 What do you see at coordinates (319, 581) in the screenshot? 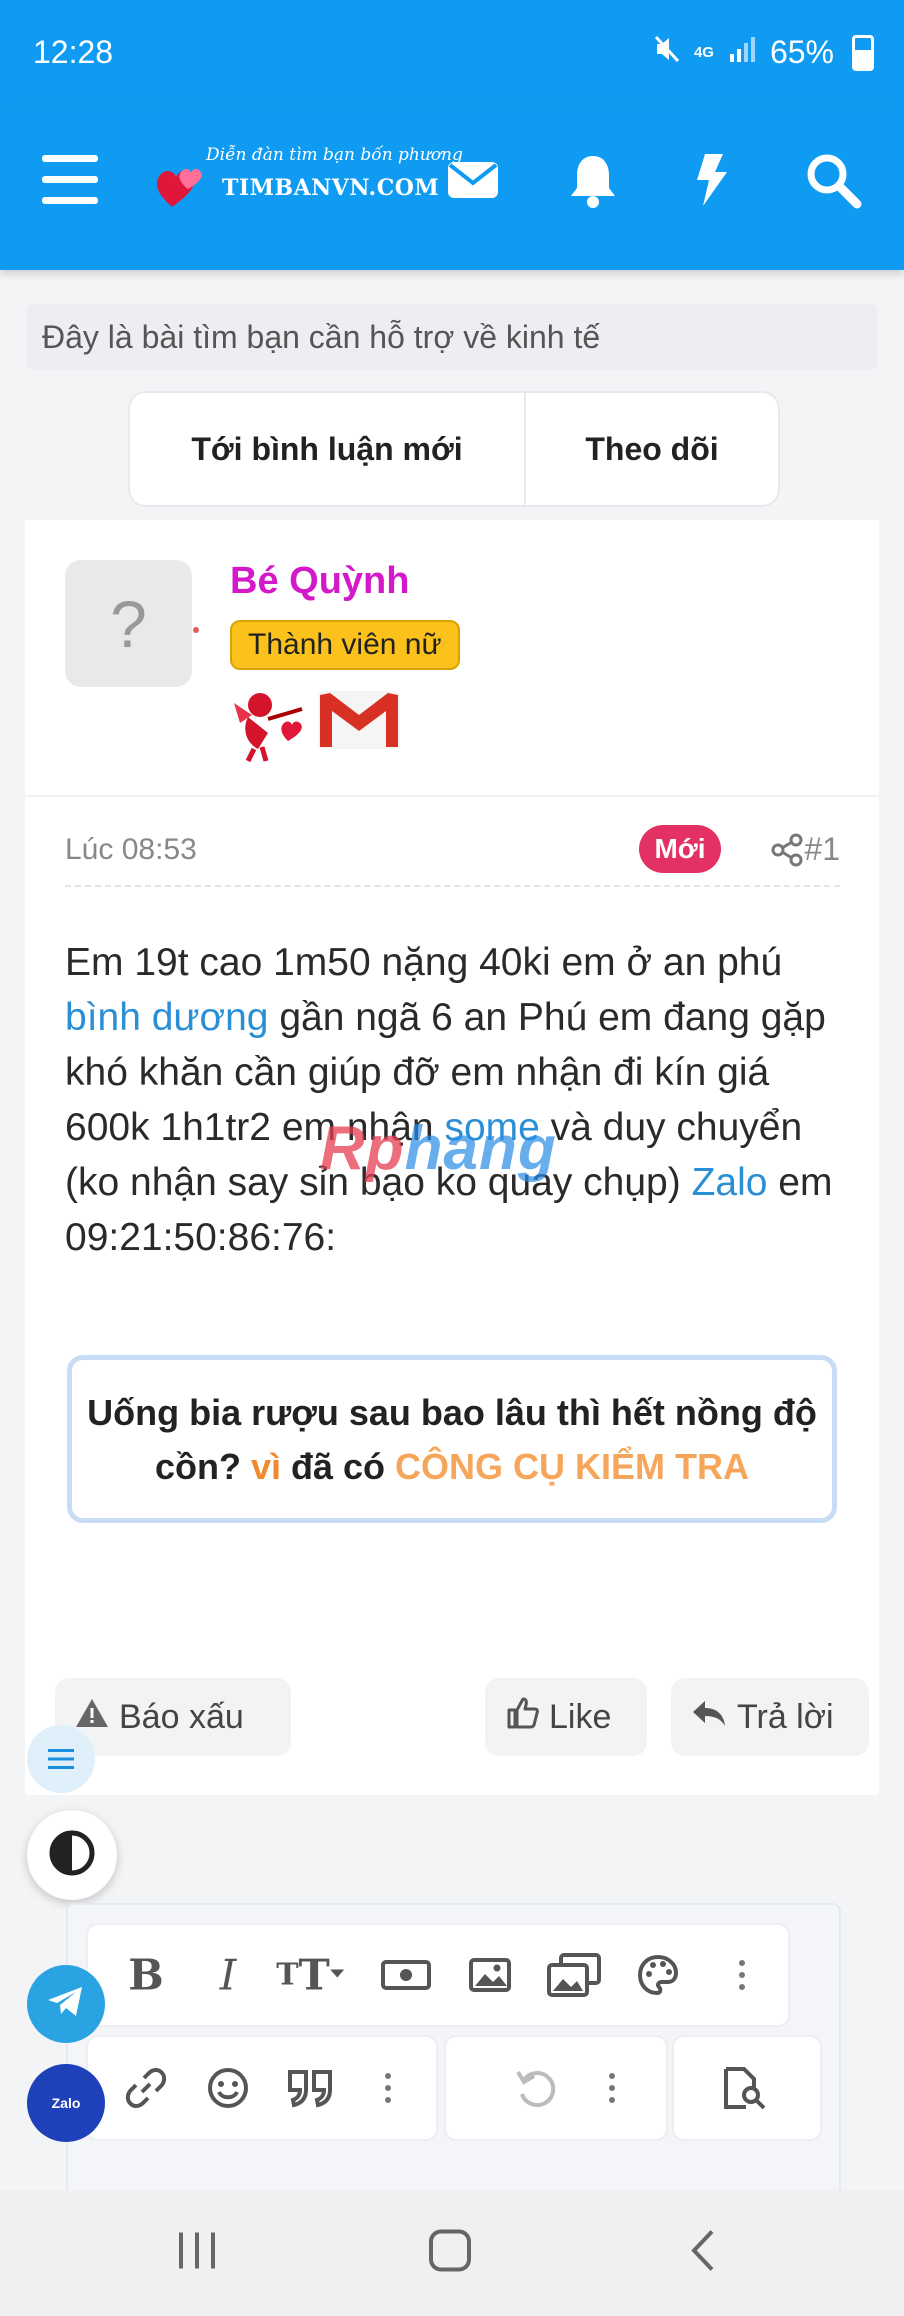
I see `username: Bé Quỳnh` at bounding box center [319, 581].